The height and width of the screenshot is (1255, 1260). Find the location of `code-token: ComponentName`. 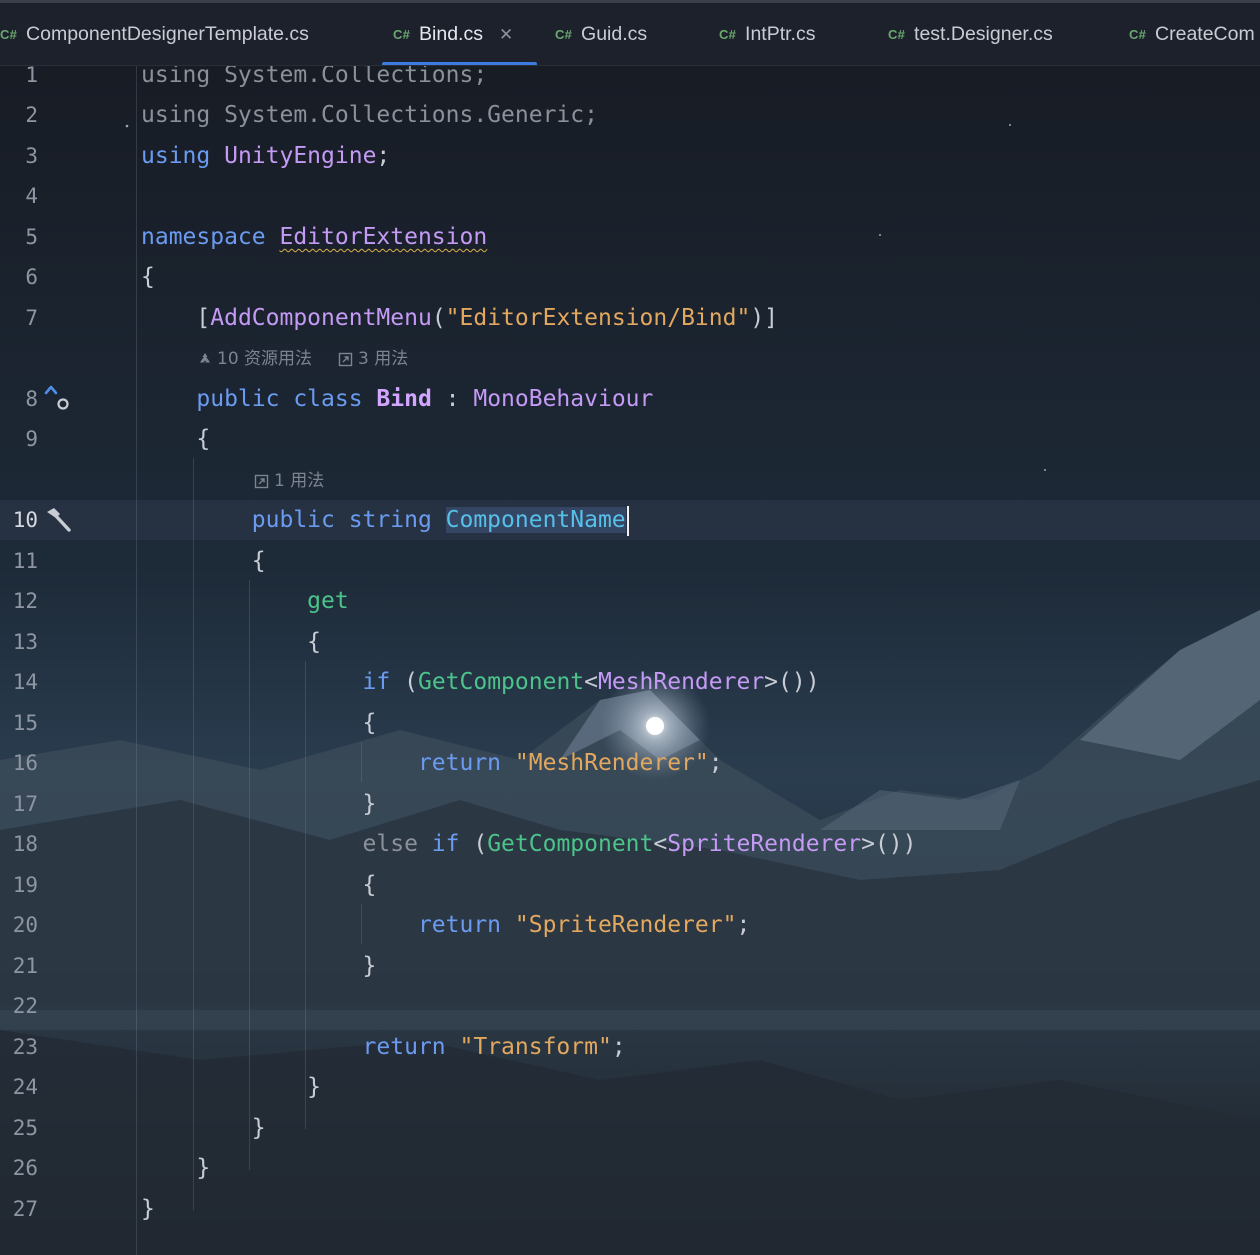

code-token: ComponentName is located at coordinates (535, 520).